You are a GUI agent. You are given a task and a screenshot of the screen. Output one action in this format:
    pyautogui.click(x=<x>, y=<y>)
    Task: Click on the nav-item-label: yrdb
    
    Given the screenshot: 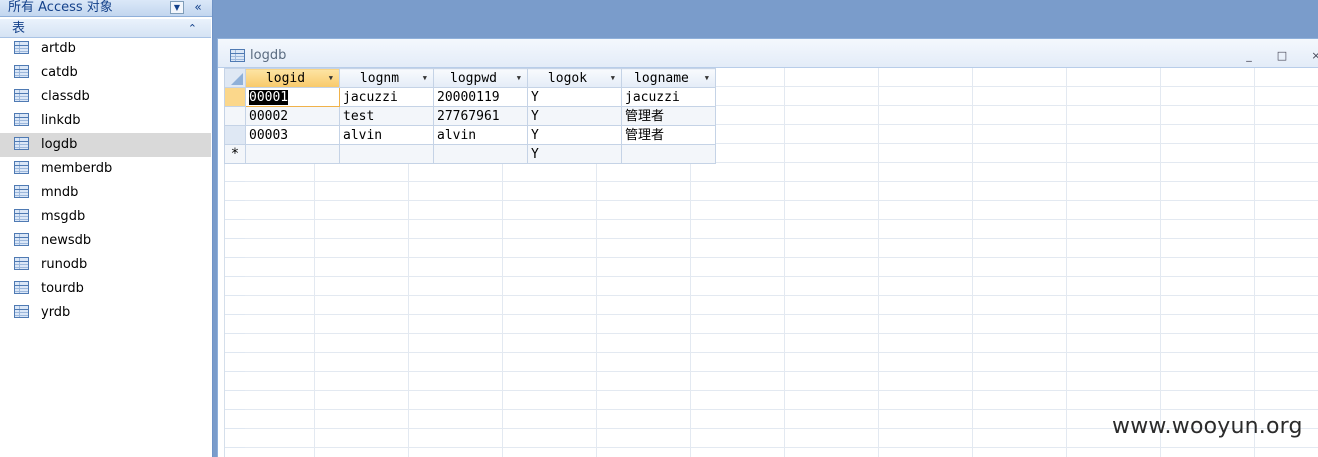 What is the action you would take?
    pyautogui.click(x=56, y=312)
    